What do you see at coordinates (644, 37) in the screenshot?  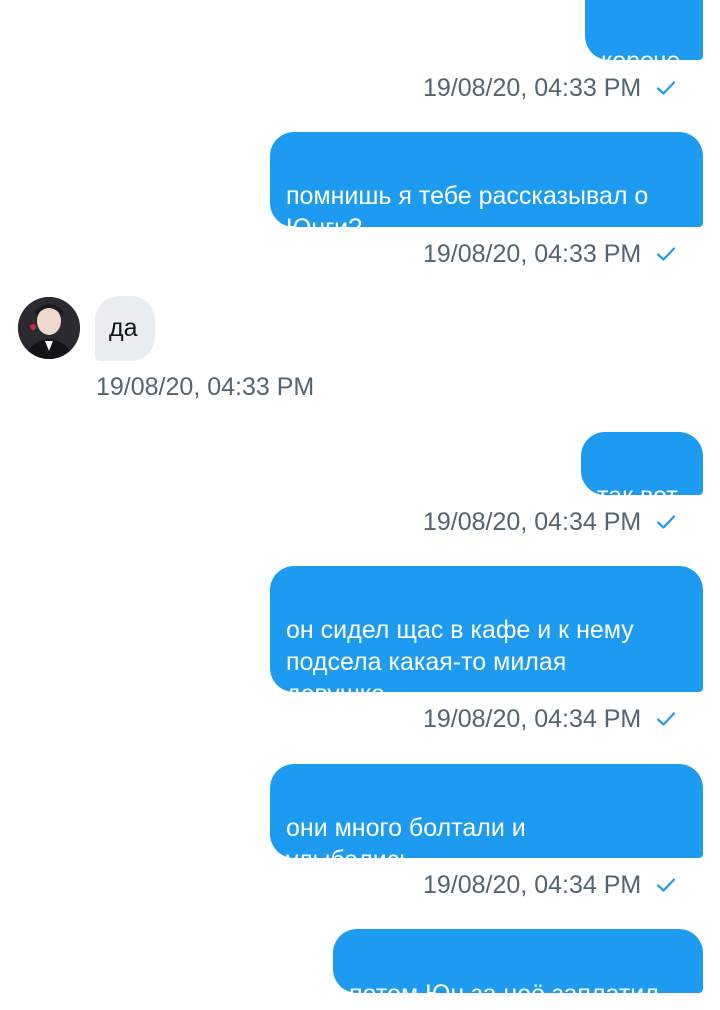 I see `outgoing-message-bubble: короче` at bounding box center [644, 37].